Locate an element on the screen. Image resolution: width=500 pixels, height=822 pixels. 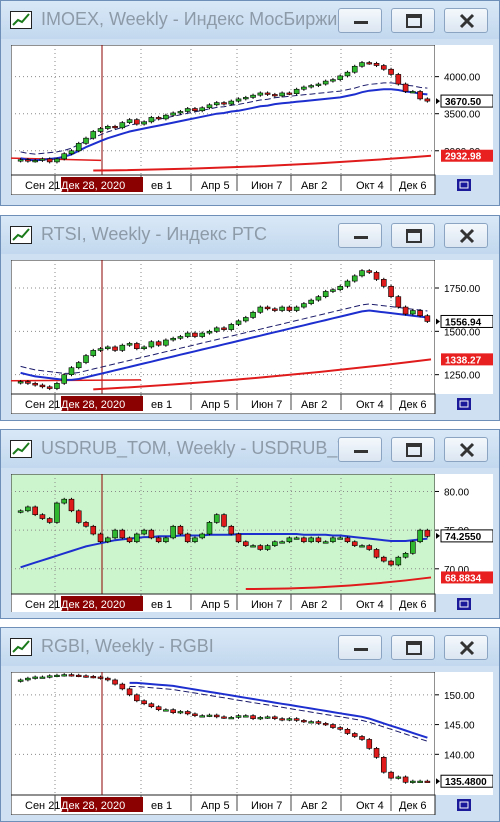
title-bar: RTSI, Weekly - Индекс РТС is located at coordinates (250, 235).